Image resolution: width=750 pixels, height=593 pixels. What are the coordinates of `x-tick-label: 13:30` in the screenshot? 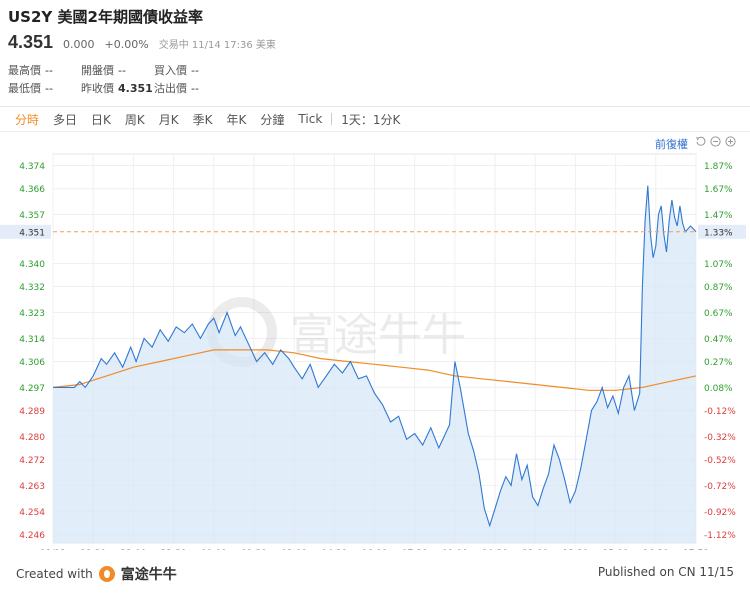 It's located at (575, 549).